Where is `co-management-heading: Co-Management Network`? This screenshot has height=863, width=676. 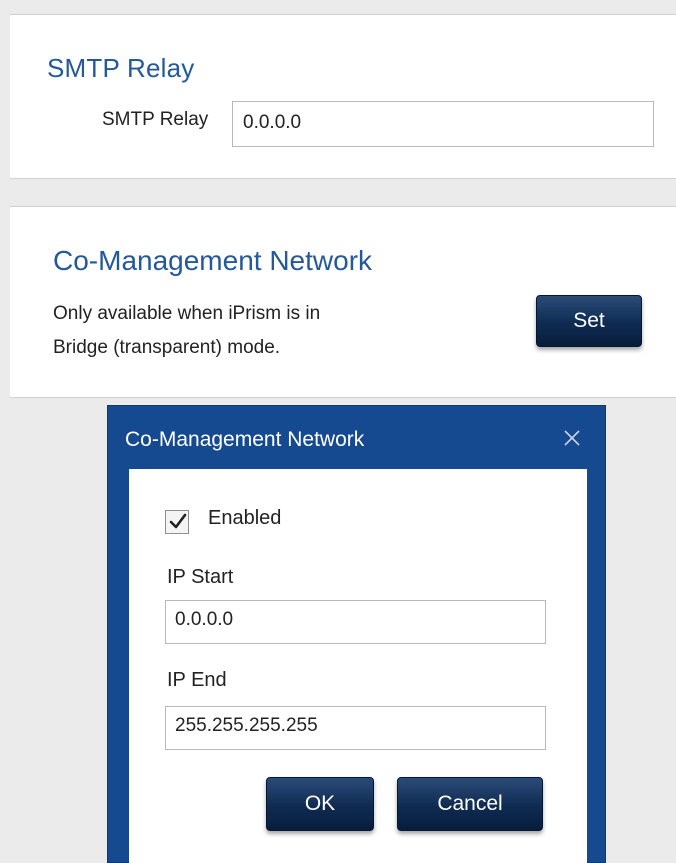 co-management-heading: Co-Management Network is located at coordinates (213, 260).